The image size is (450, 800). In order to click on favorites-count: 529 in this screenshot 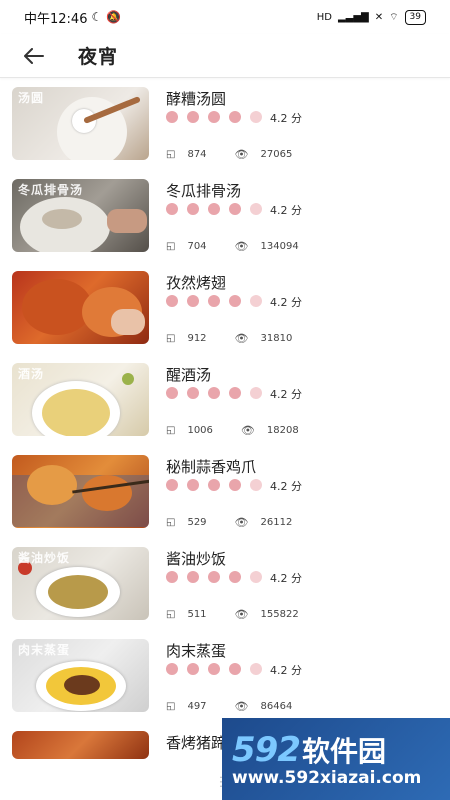, I will do `click(197, 522)`.